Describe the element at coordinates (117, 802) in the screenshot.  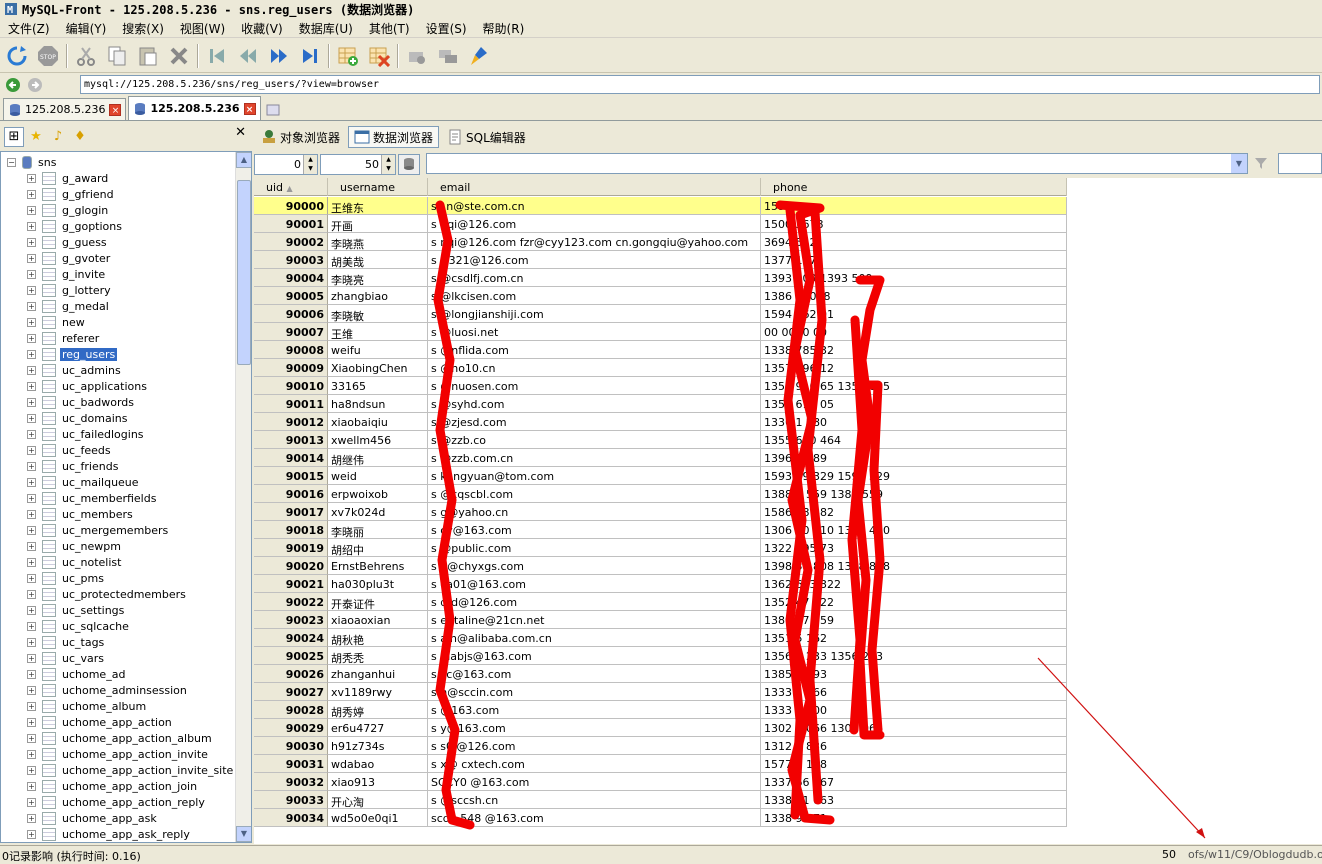
I see `tree-item-table: + uchome_app_action_reply` at that location.